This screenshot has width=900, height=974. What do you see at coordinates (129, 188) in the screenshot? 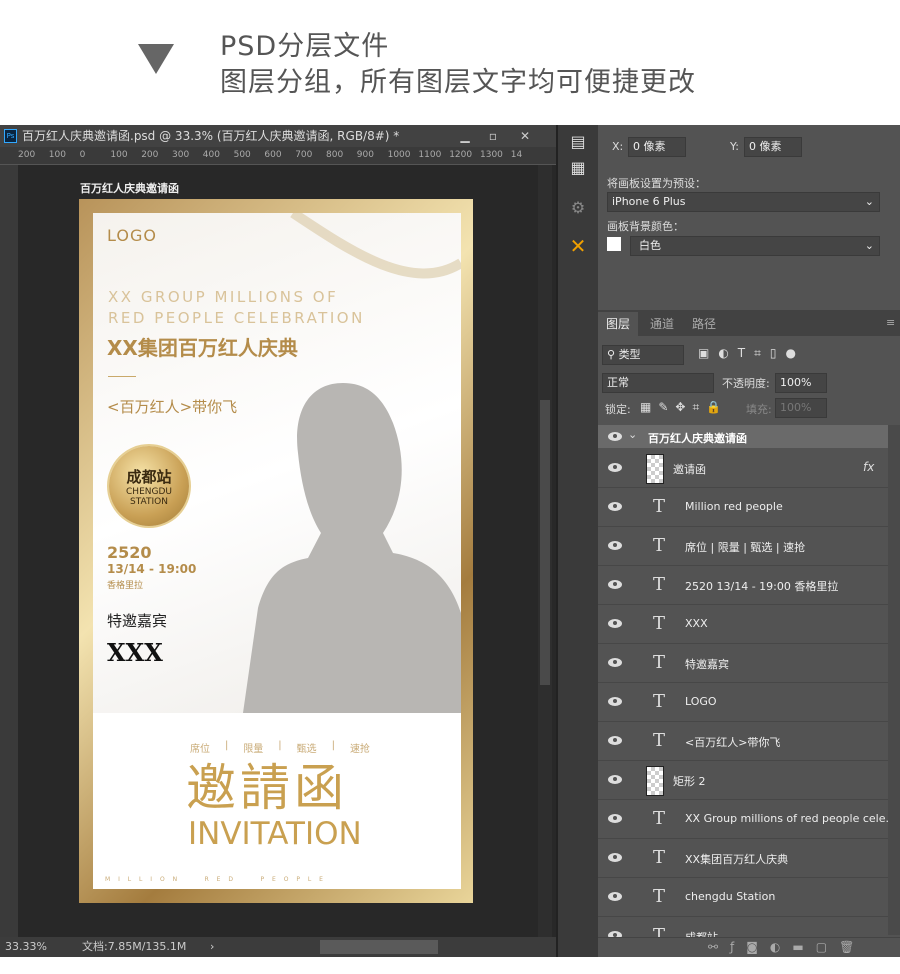
I see `artboard-label: 百万红人庆典邀请函` at bounding box center [129, 188].